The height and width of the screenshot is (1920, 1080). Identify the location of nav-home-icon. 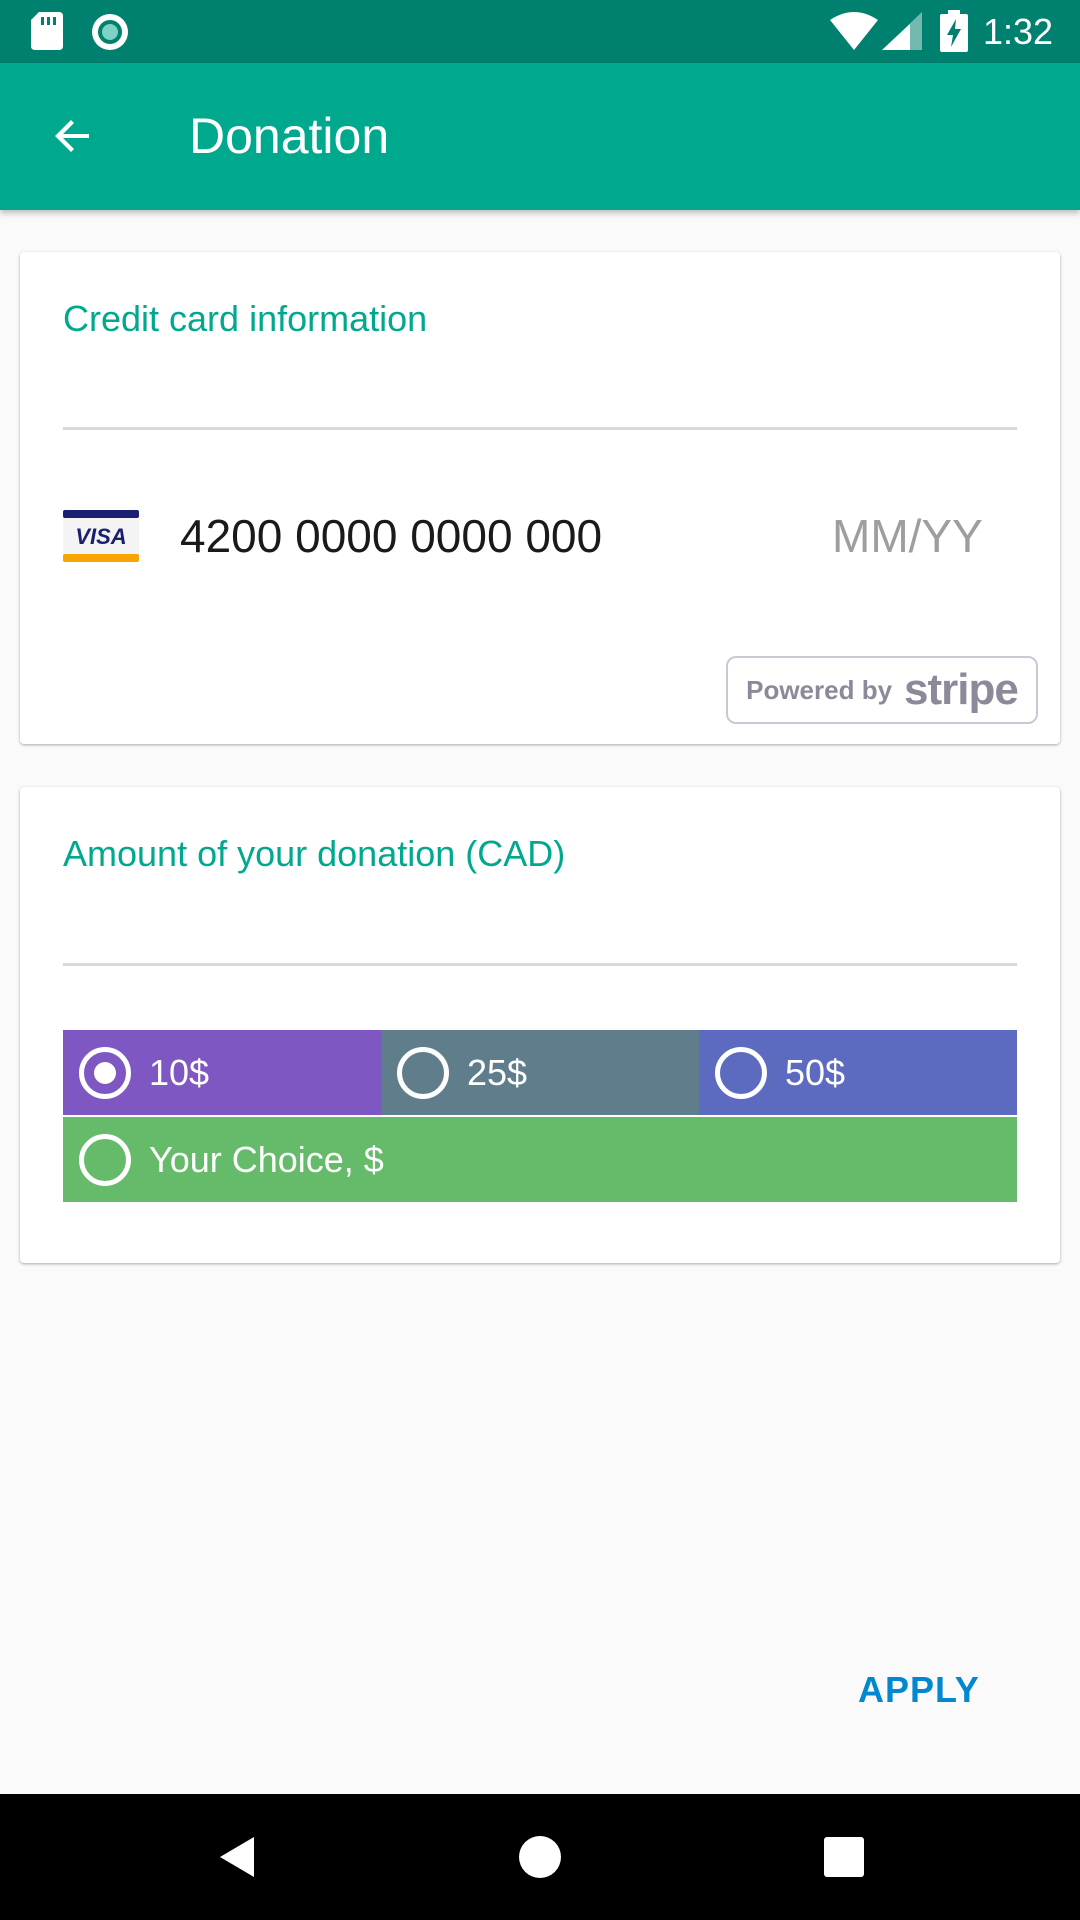
(540, 1857).